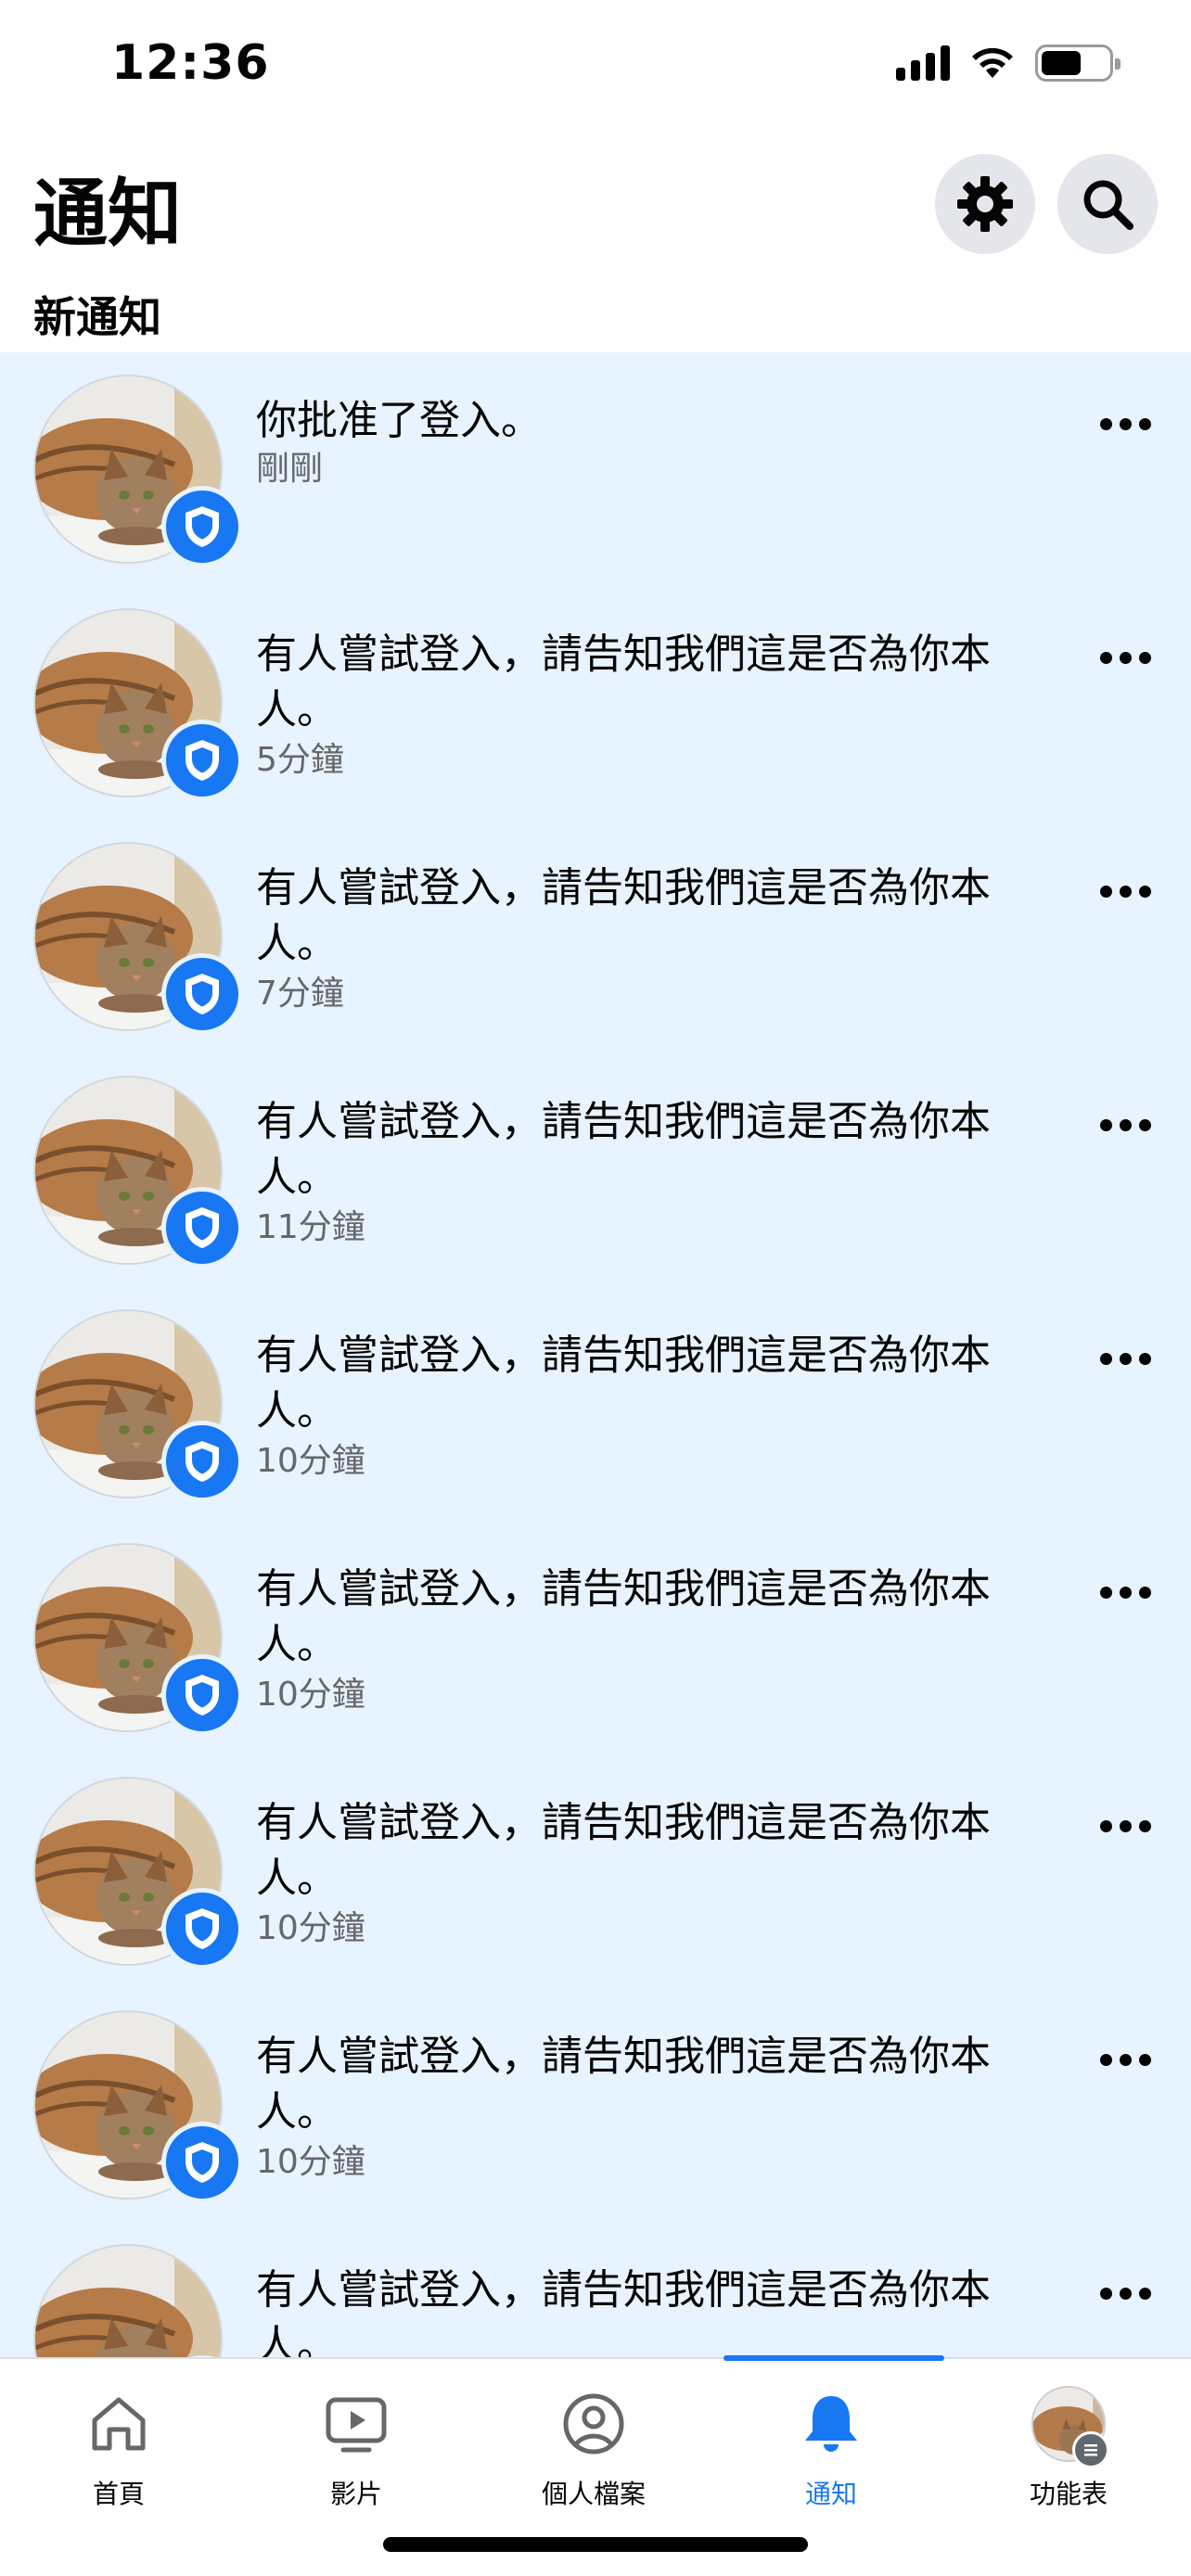 The width and height of the screenshot is (1191, 2576). Describe the element at coordinates (831, 2424) in the screenshot. I see `bell-icon` at that location.